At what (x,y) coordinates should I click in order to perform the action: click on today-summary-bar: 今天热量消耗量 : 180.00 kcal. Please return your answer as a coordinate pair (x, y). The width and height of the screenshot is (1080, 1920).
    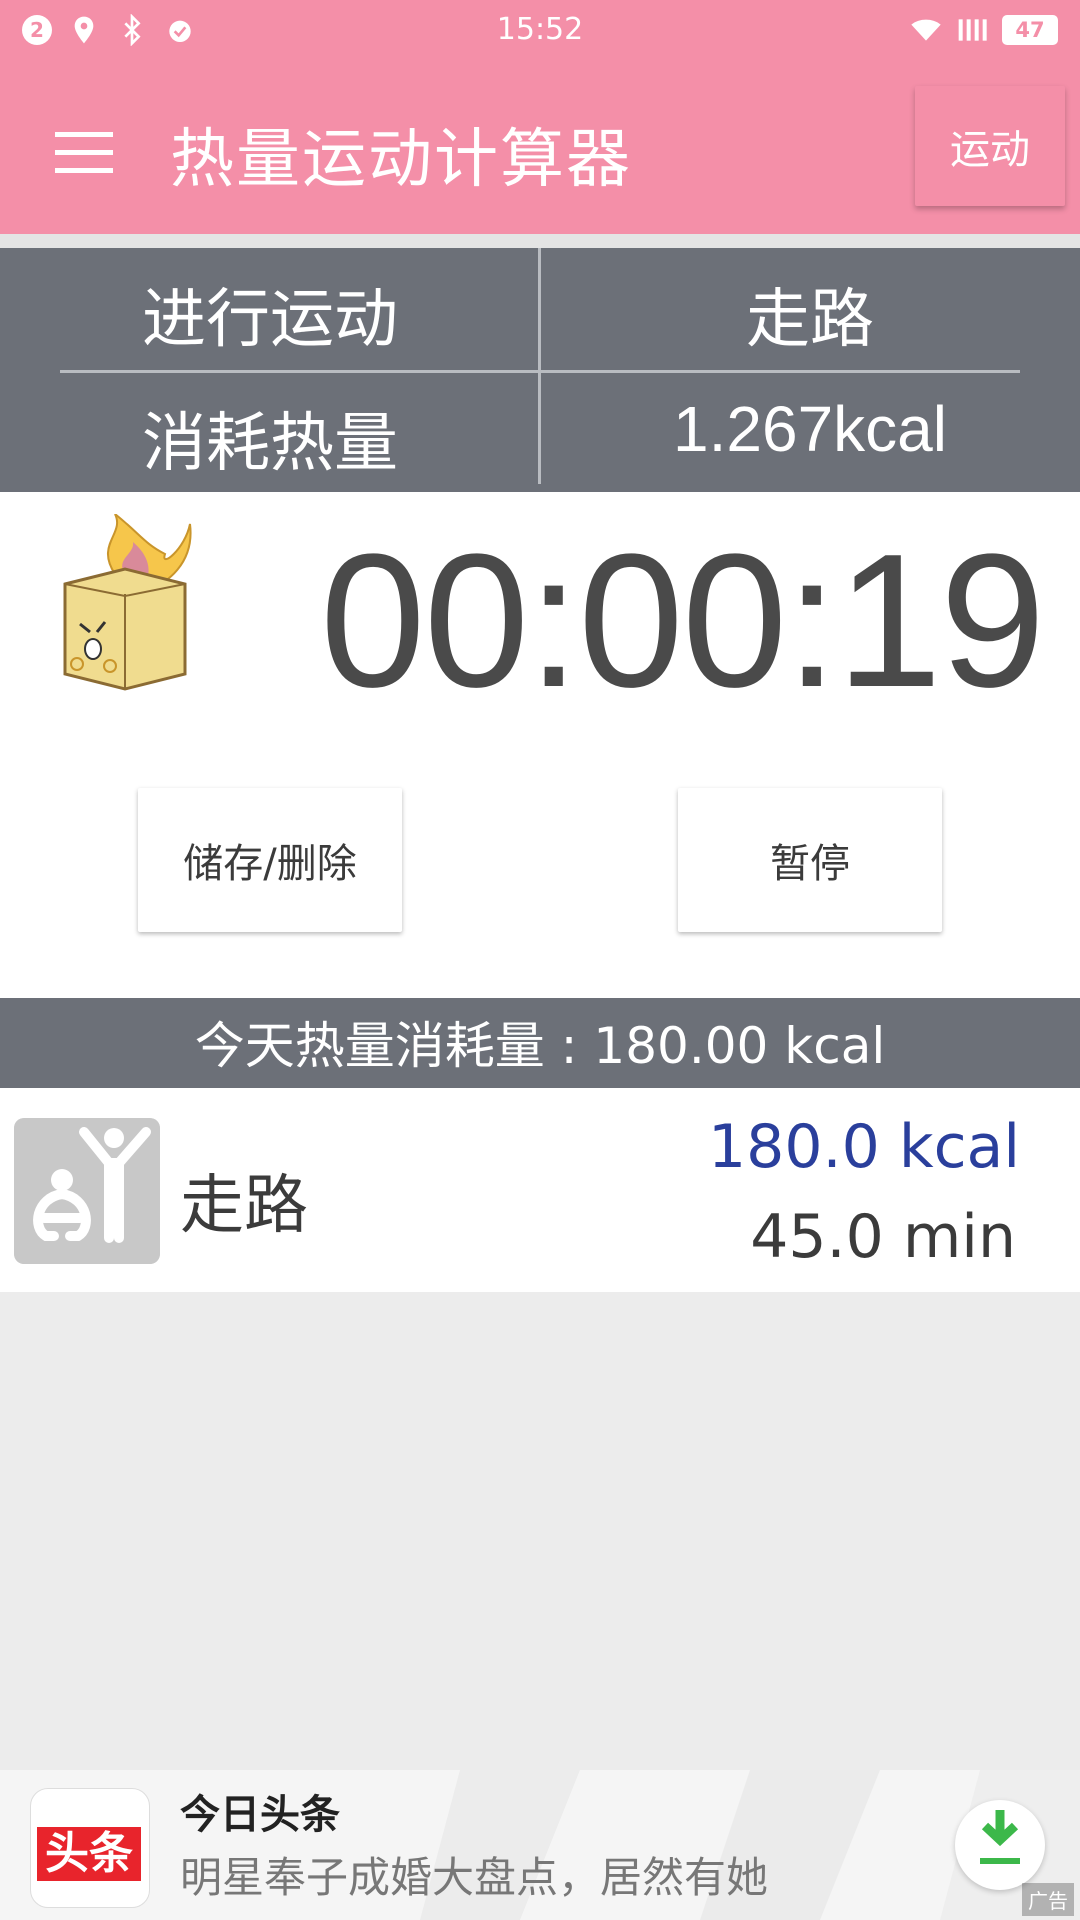
    Looking at the image, I should click on (540, 1043).